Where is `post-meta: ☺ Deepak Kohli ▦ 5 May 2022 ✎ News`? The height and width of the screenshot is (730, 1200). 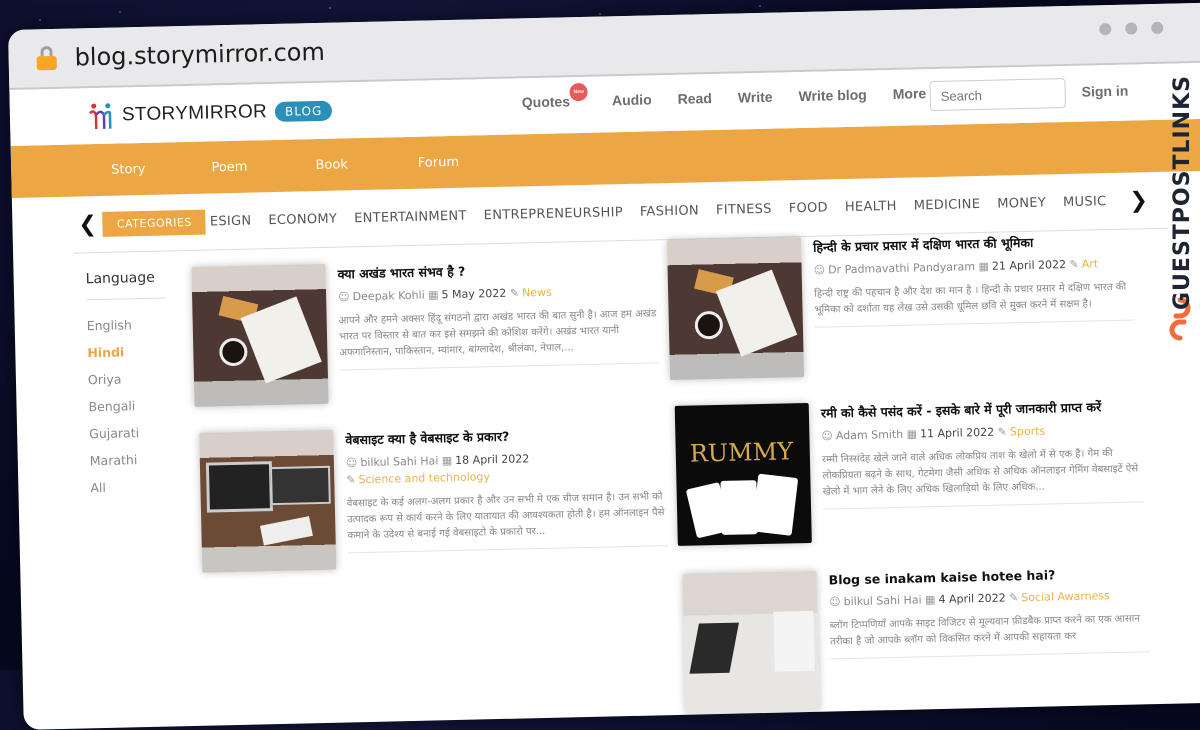
post-meta: ☺ Deepak Kohli ▦ 5 May 2022 ✎ News is located at coordinates (498, 293).